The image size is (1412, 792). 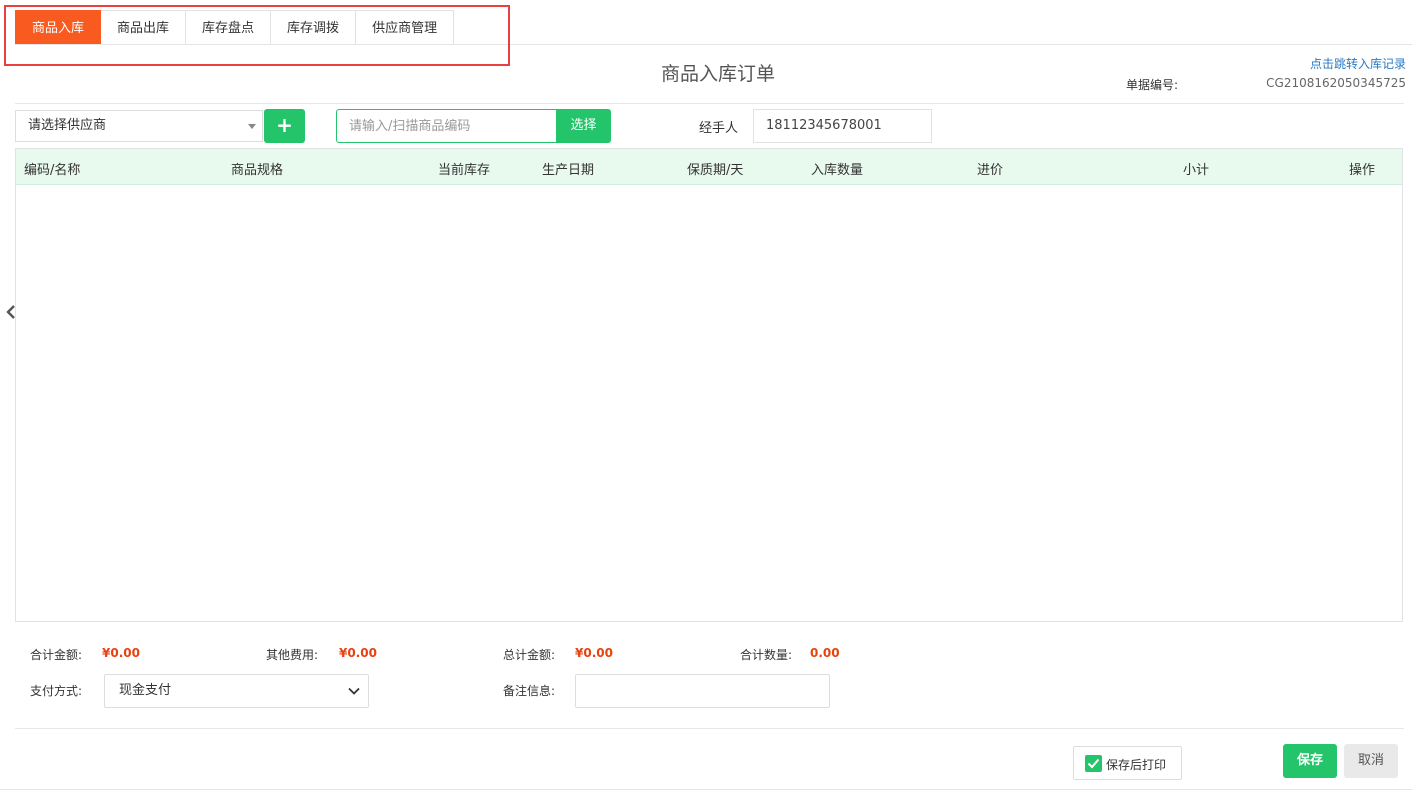 What do you see at coordinates (1196, 170) in the screenshot?
I see `column-header-subtotal: 小计` at bounding box center [1196, 170].